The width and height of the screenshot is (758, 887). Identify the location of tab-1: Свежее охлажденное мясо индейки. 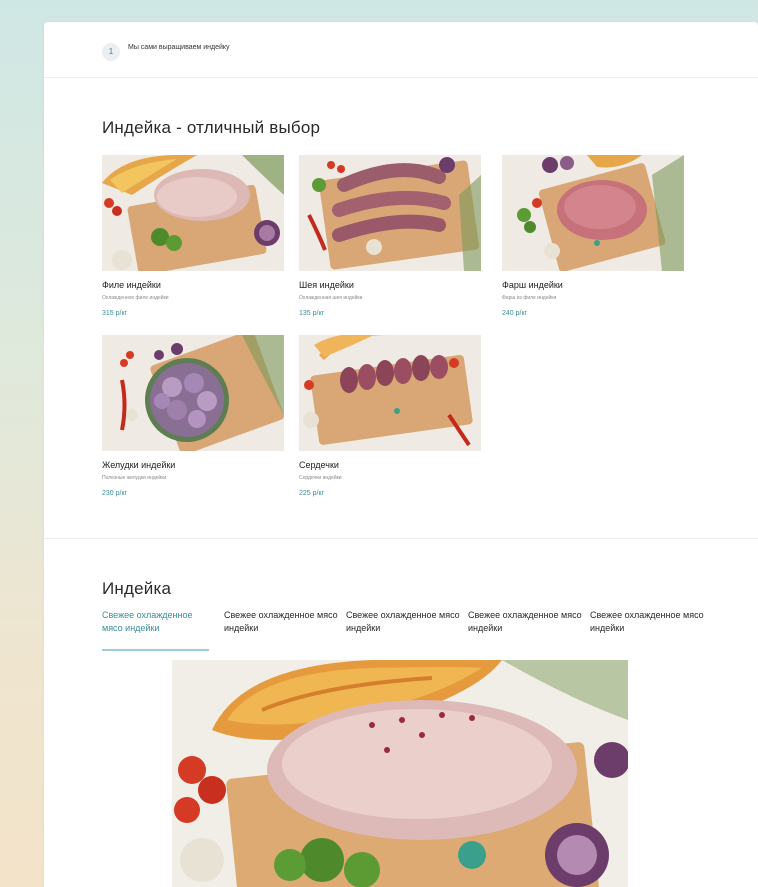
(155, 630).